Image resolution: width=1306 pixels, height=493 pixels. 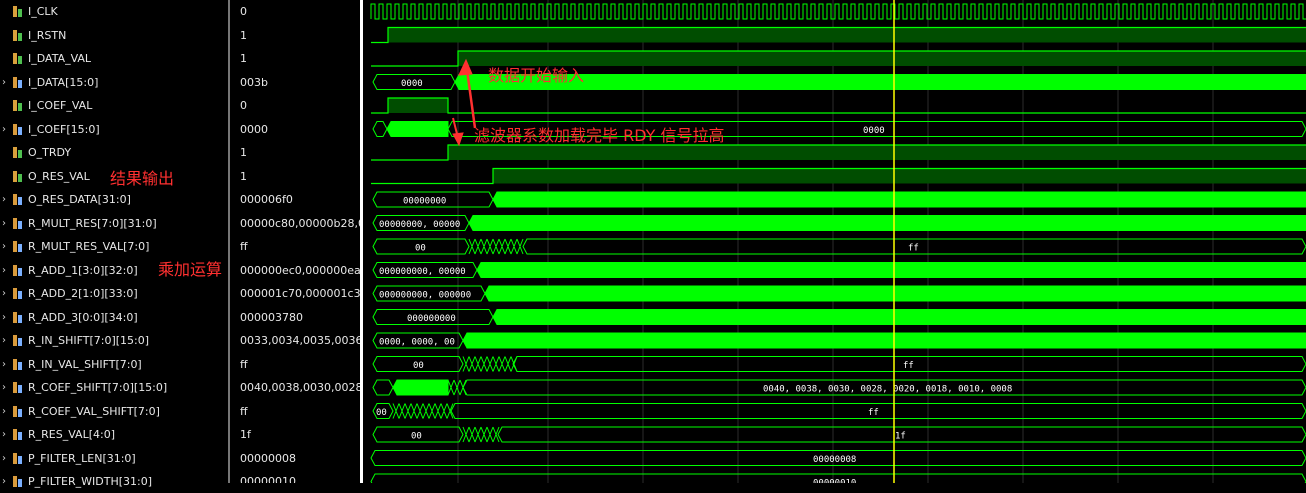 What do you see at coordinates (536, 75) in the screenshot?
I see `annotation-data-start: 数据开始输入` at bounding box center [536, 75].